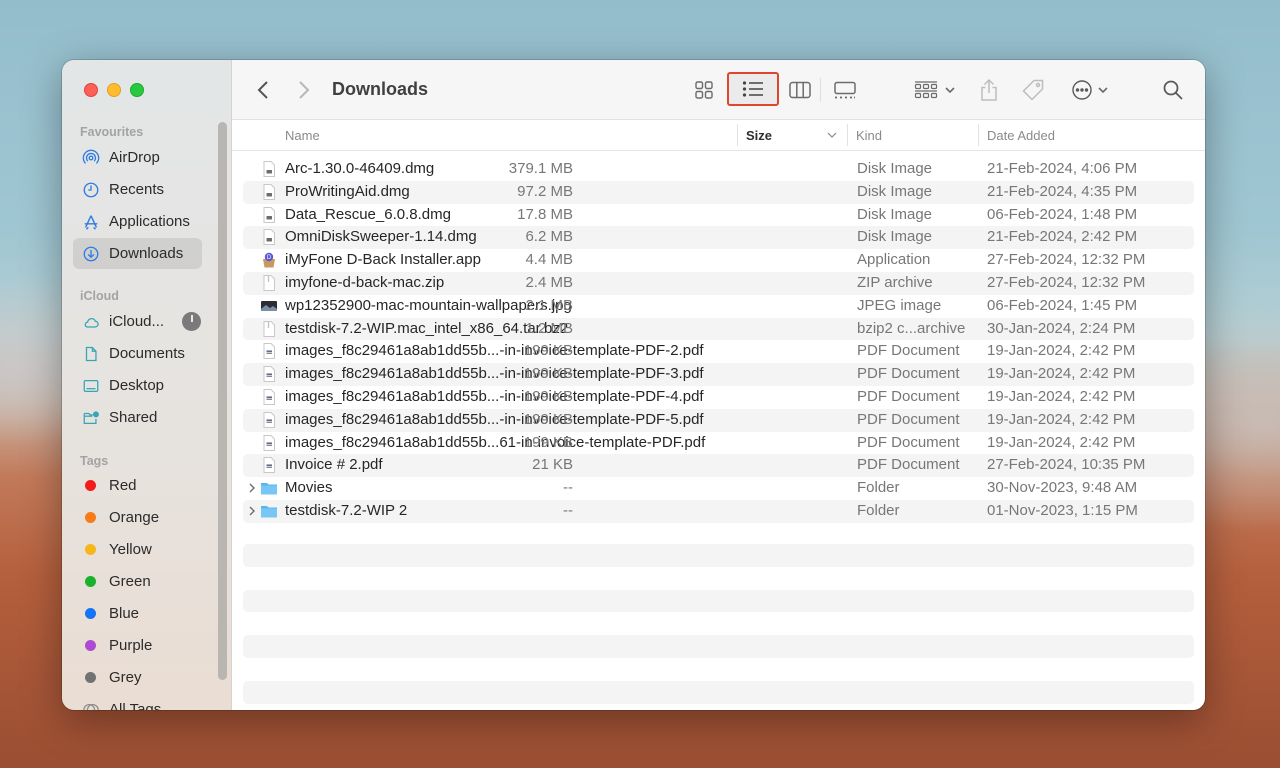  Describe the element at coordinates (269, 329) in the screenshot. I see `archive-file-icon` at that location.